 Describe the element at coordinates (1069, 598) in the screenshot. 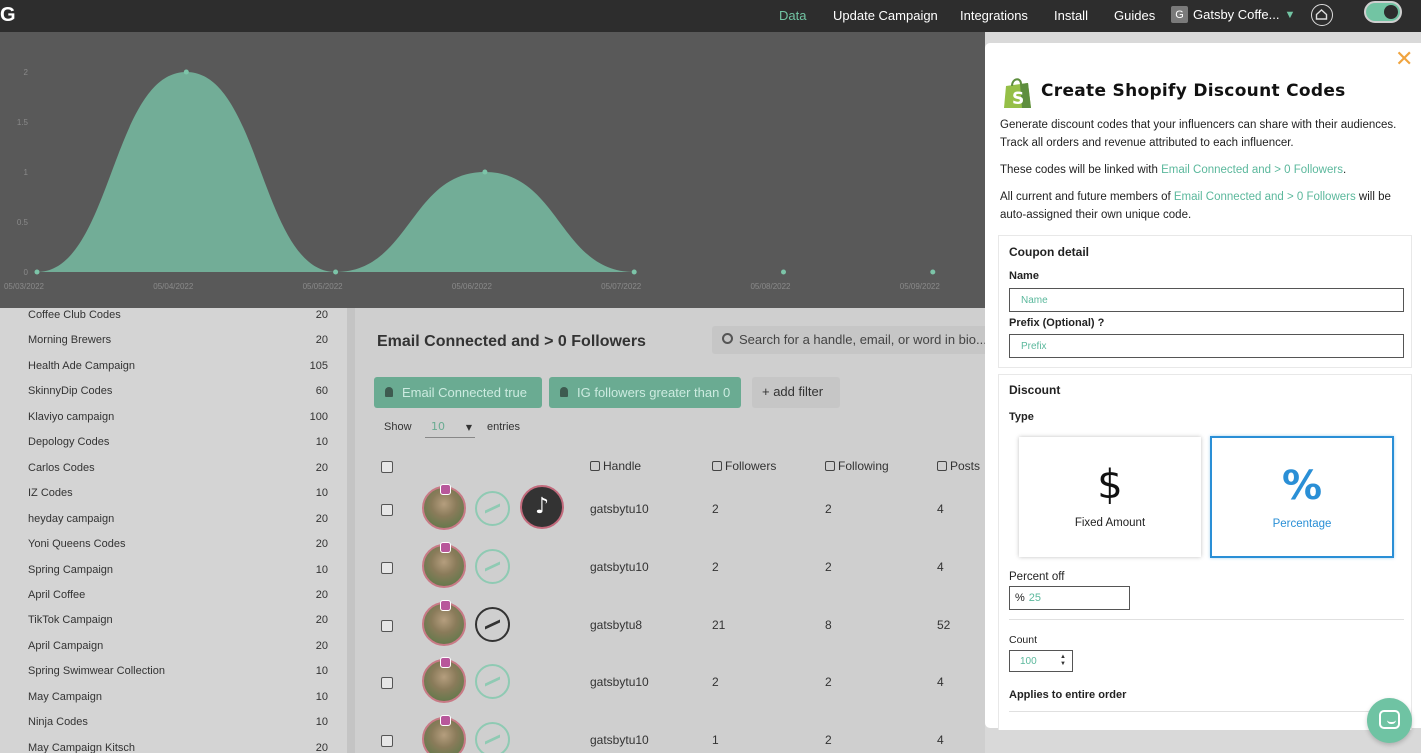

I see `percent-off-field: % 25` at that location.